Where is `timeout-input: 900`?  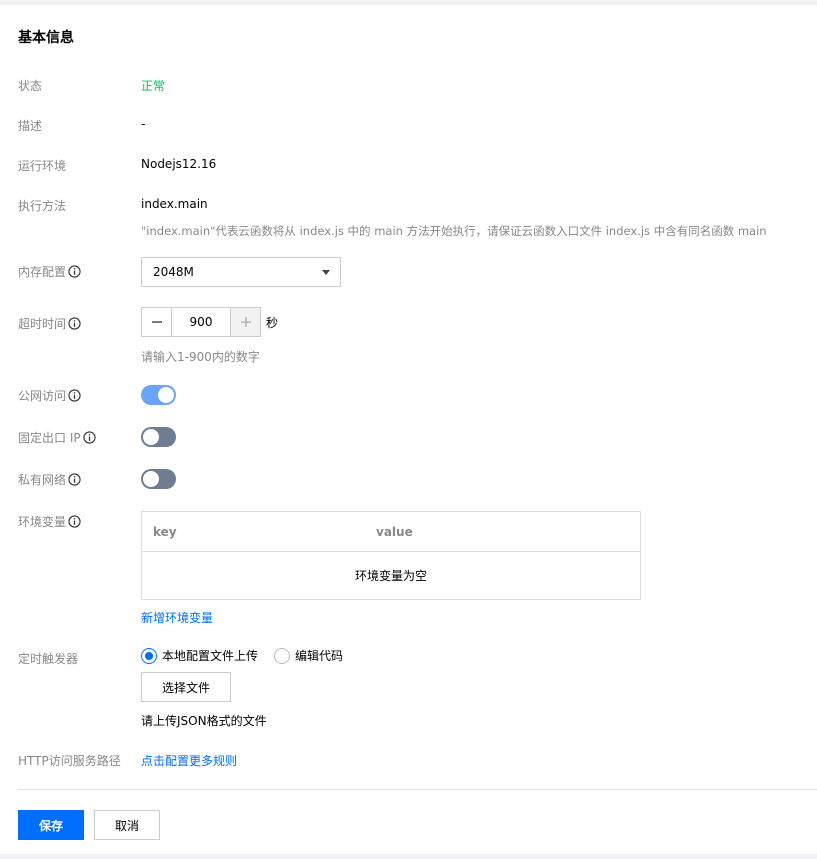 timeout-input: 900 is located at coordinates (201, 322).